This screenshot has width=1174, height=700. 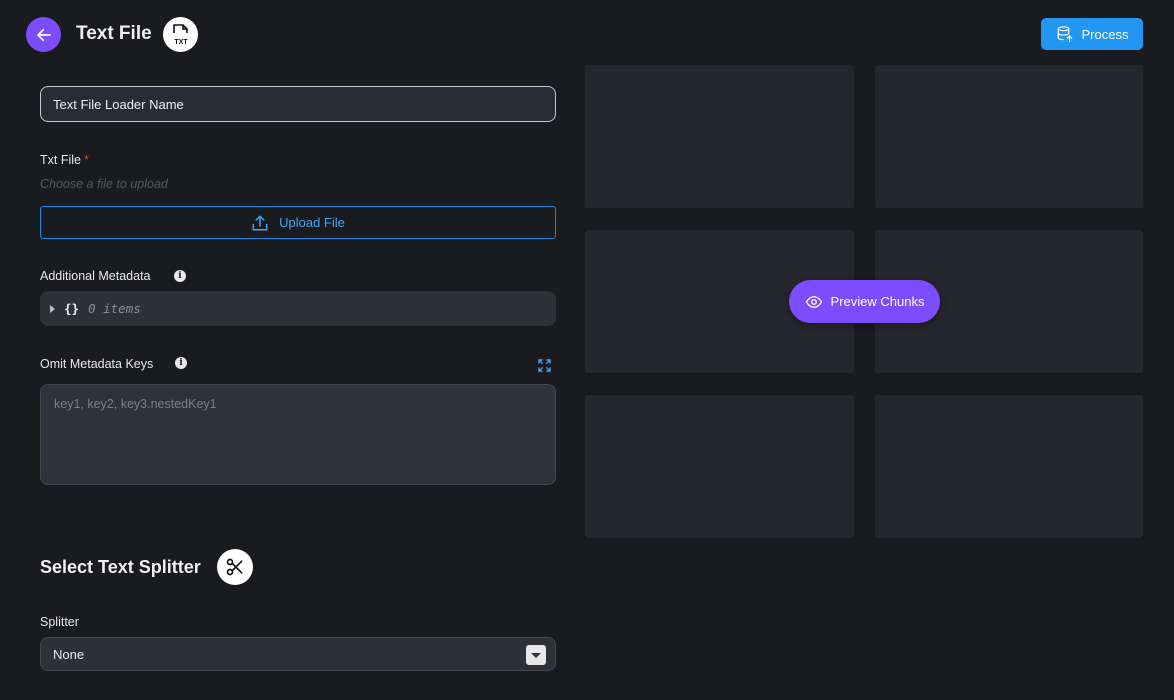 What do you see at coordinates (120, 567) in the screenshot?
I see `select-text-splitter-heading: Select Text Splitter` at bounding box center [120, 567].